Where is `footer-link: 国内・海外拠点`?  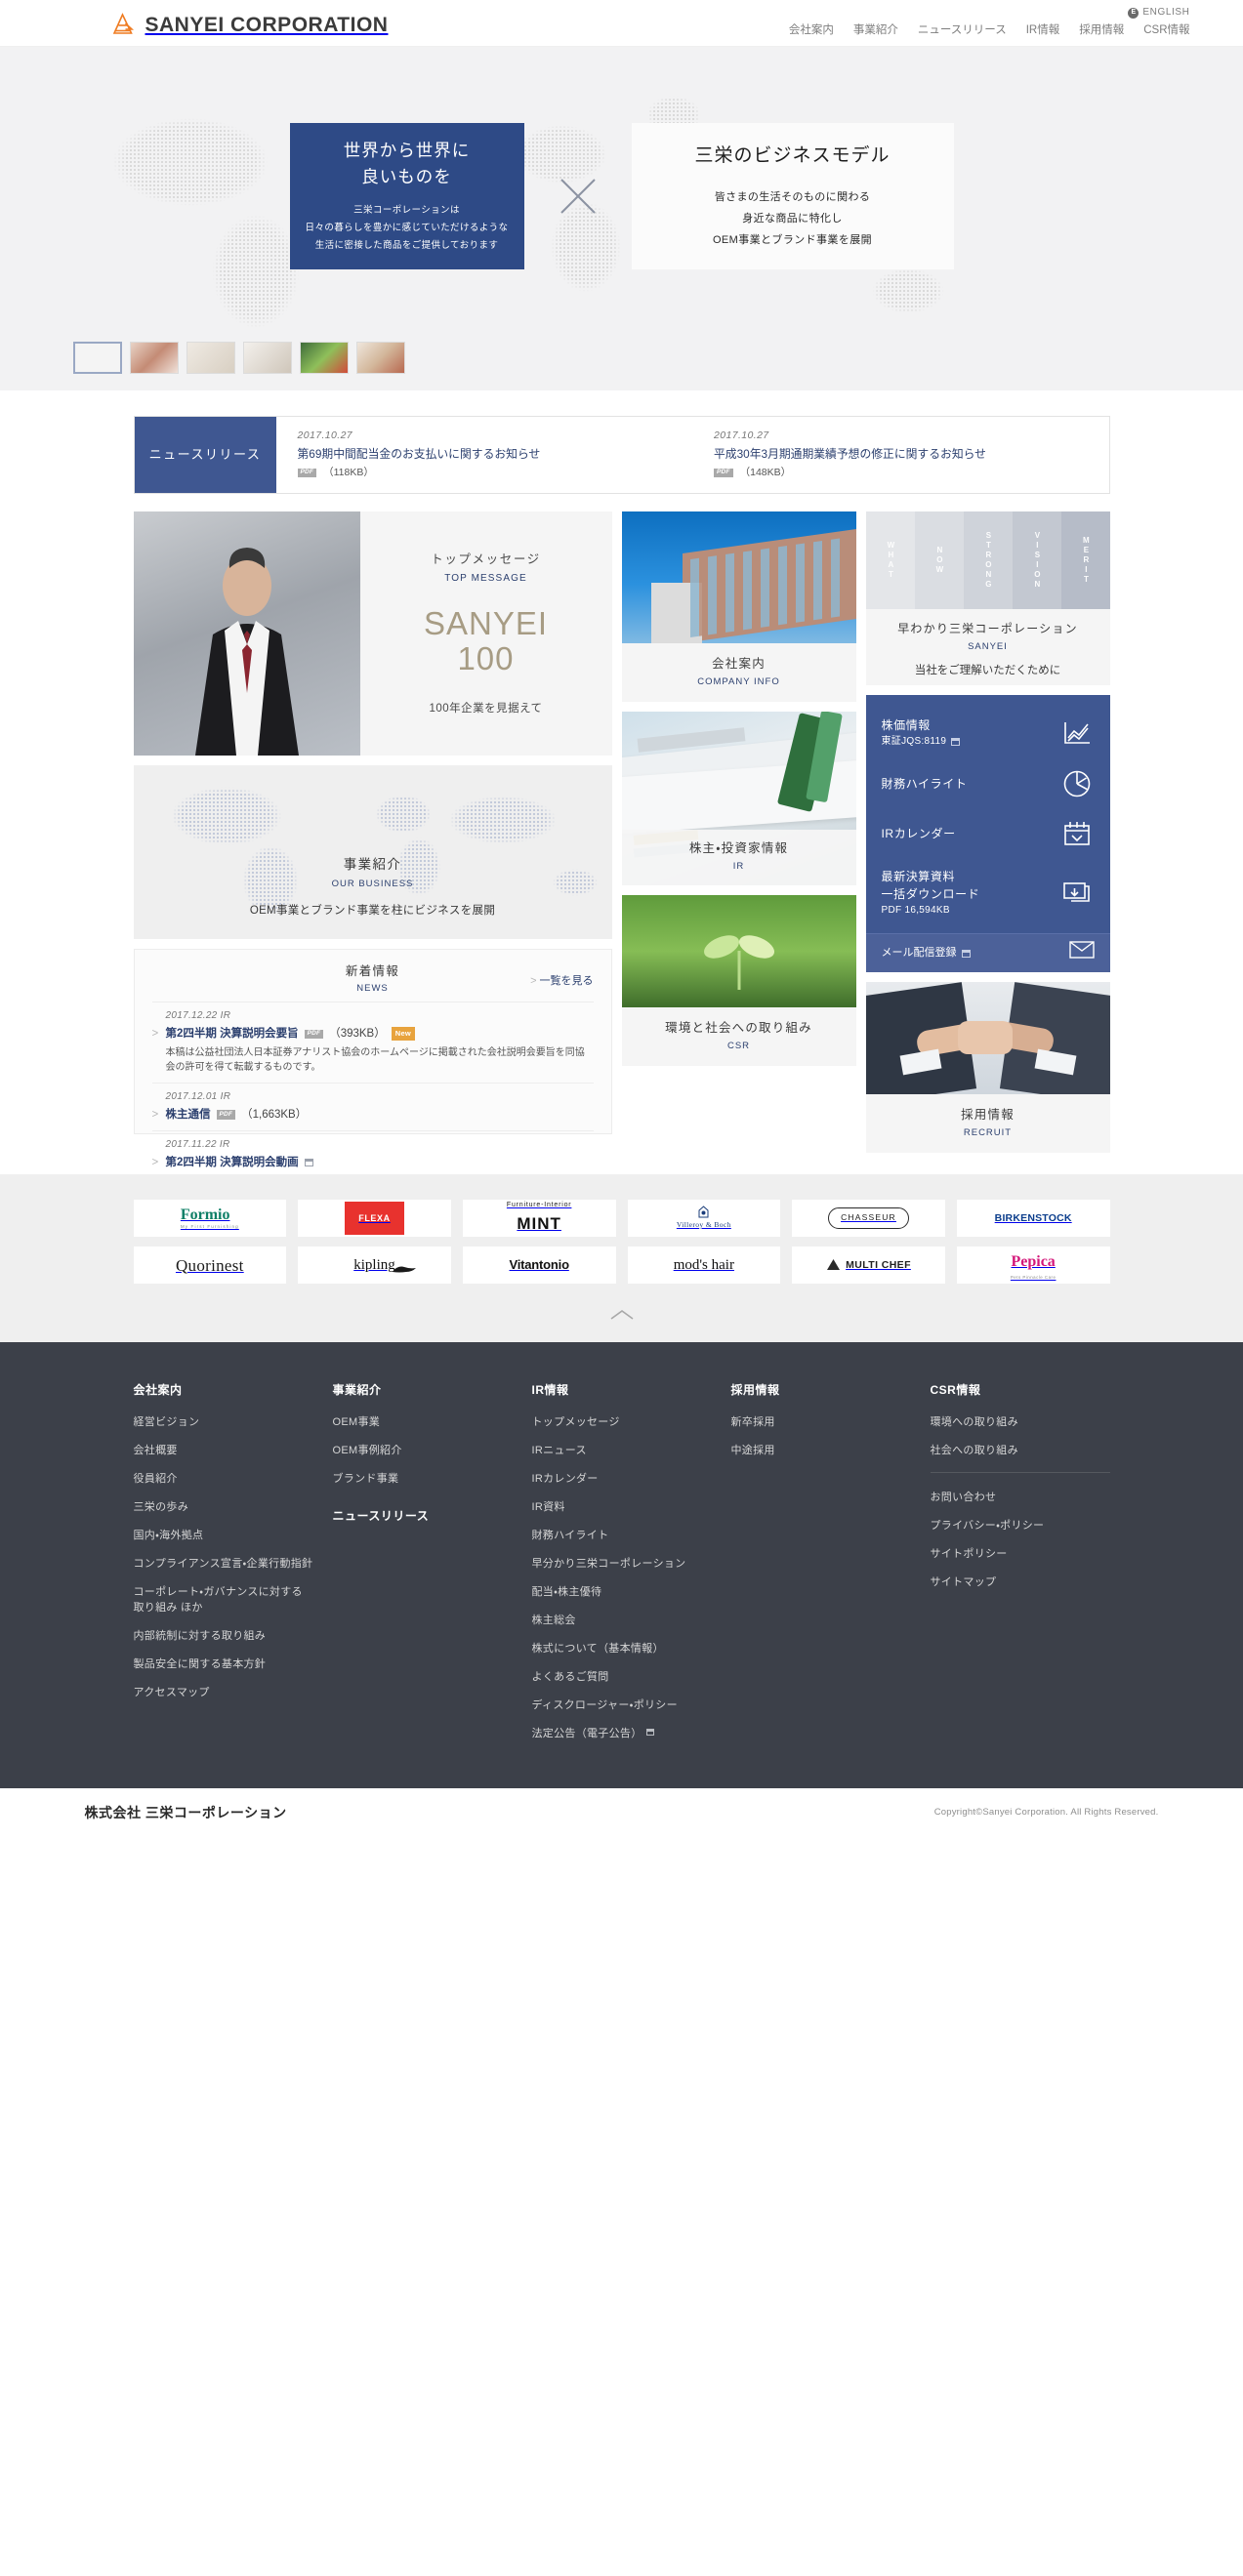 footer-link: 国内・海外拠点 is located at coordinates (223, 1536).